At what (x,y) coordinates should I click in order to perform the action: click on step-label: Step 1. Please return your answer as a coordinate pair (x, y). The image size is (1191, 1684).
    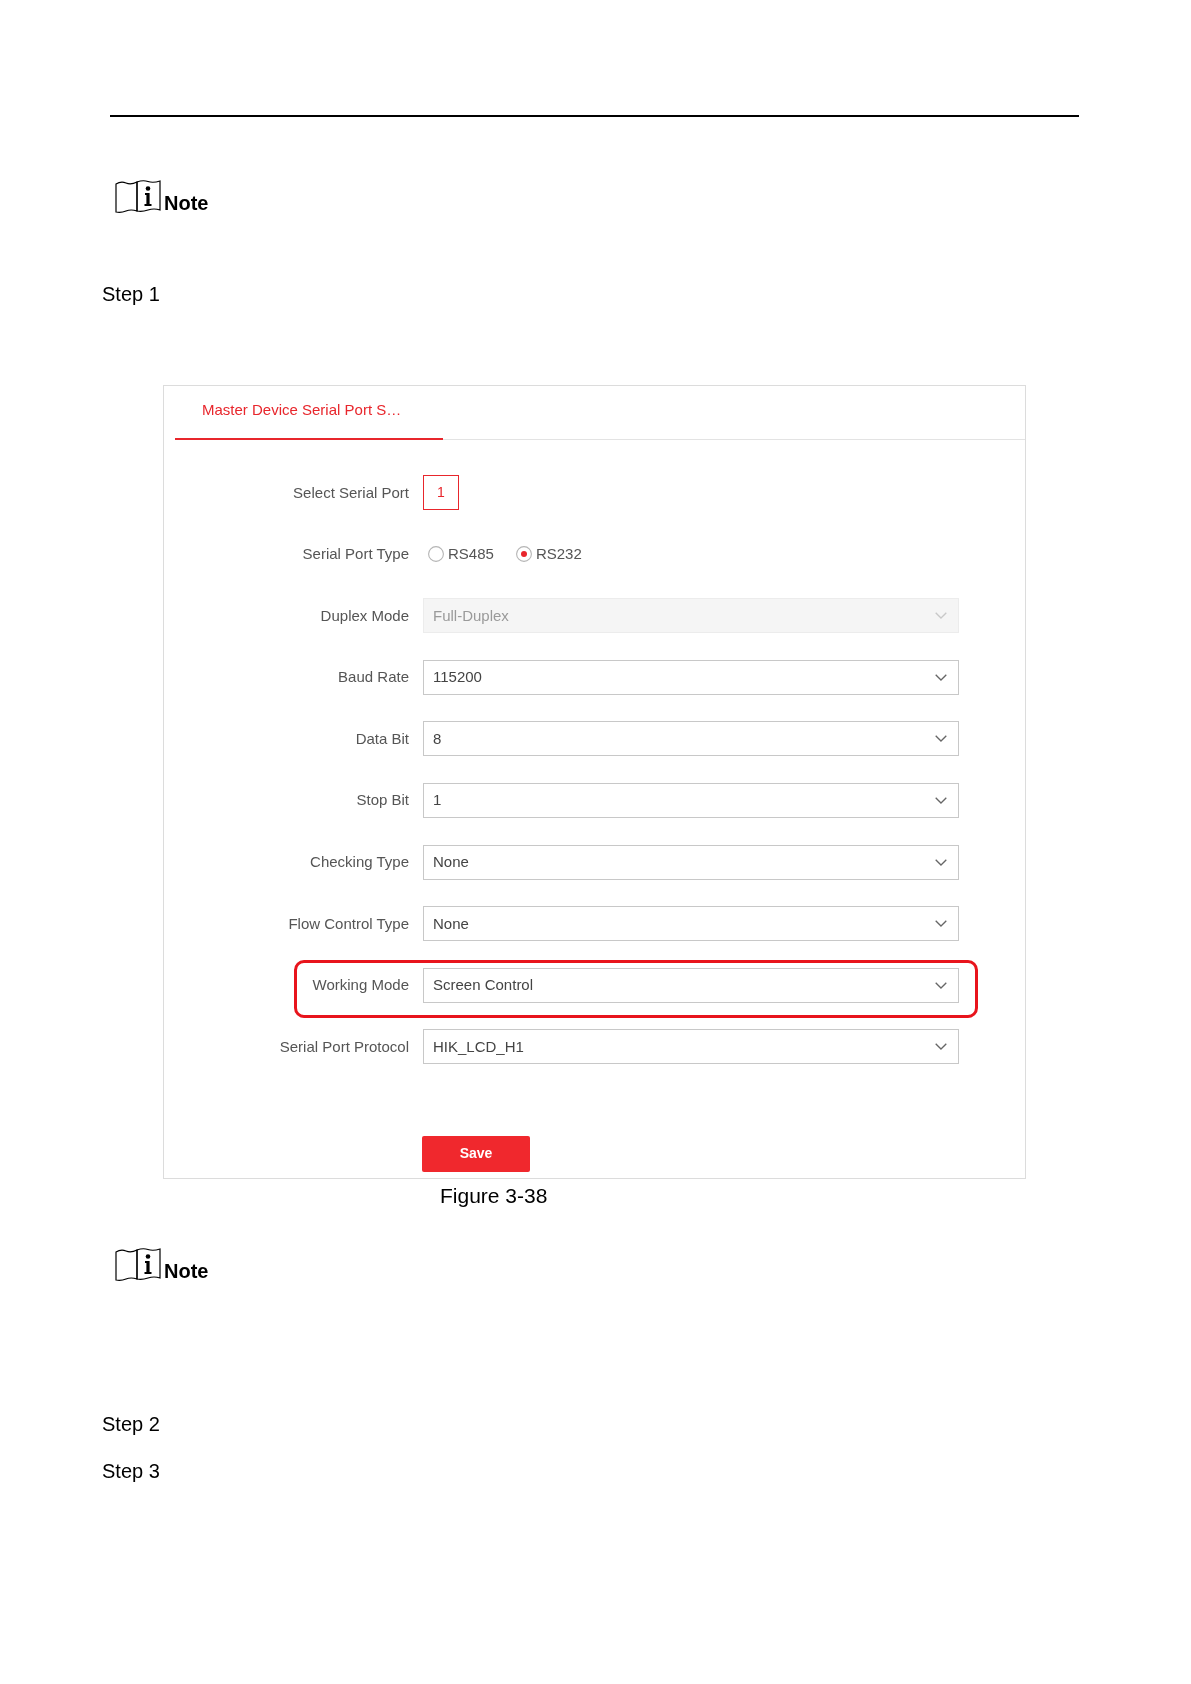
    Looking at the image, I should click on (131, 294).